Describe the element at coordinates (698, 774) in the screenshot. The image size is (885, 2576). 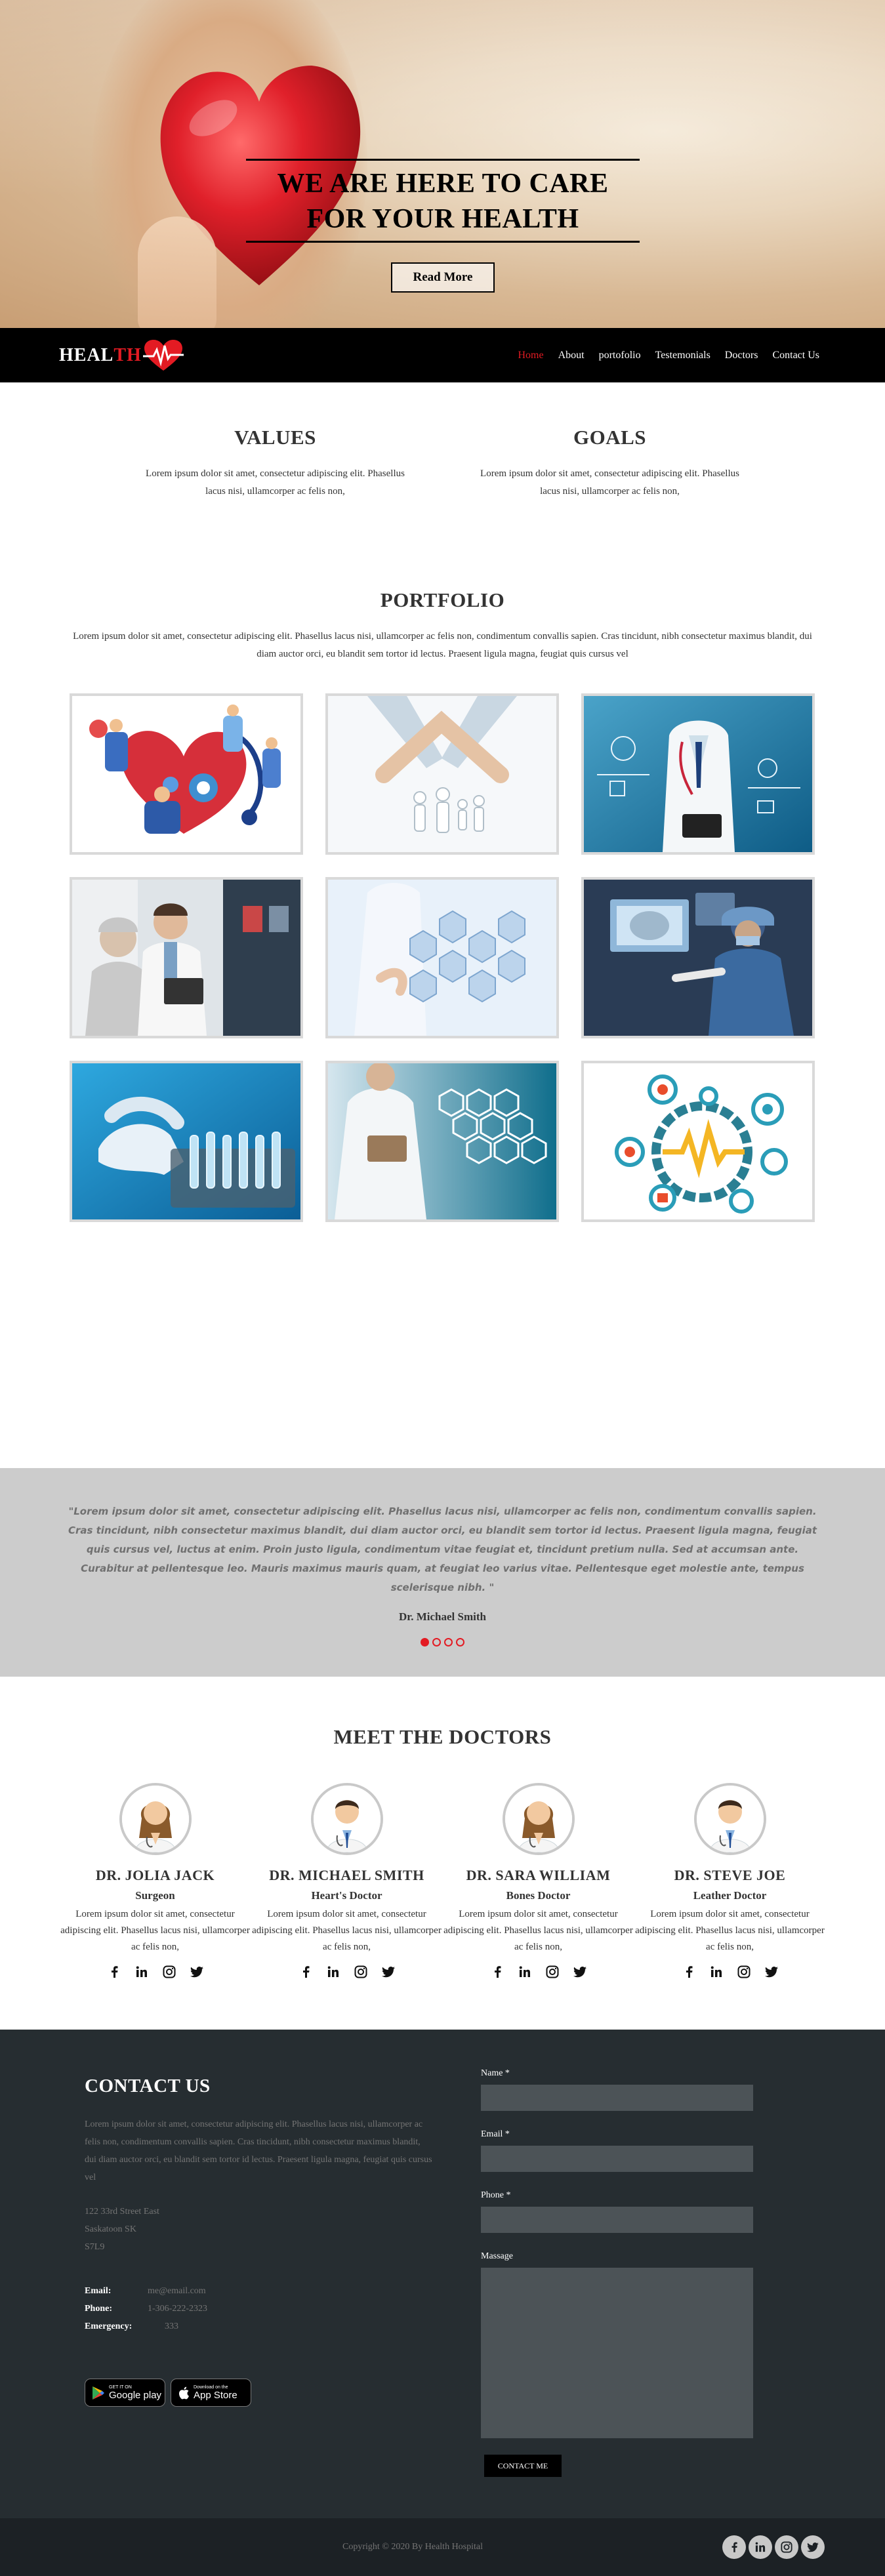
I see `portfolio-item-digital-health` at that location.